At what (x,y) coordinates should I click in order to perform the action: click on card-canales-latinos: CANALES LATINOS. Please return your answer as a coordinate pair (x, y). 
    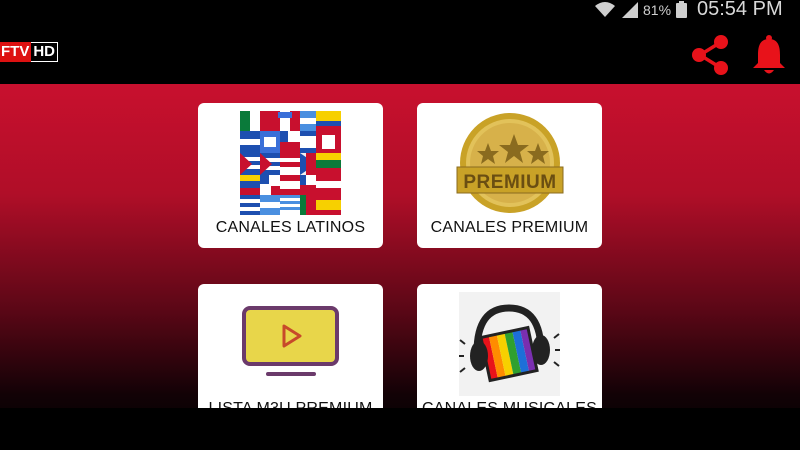
    Looking at the image, I should click on (290, 175).